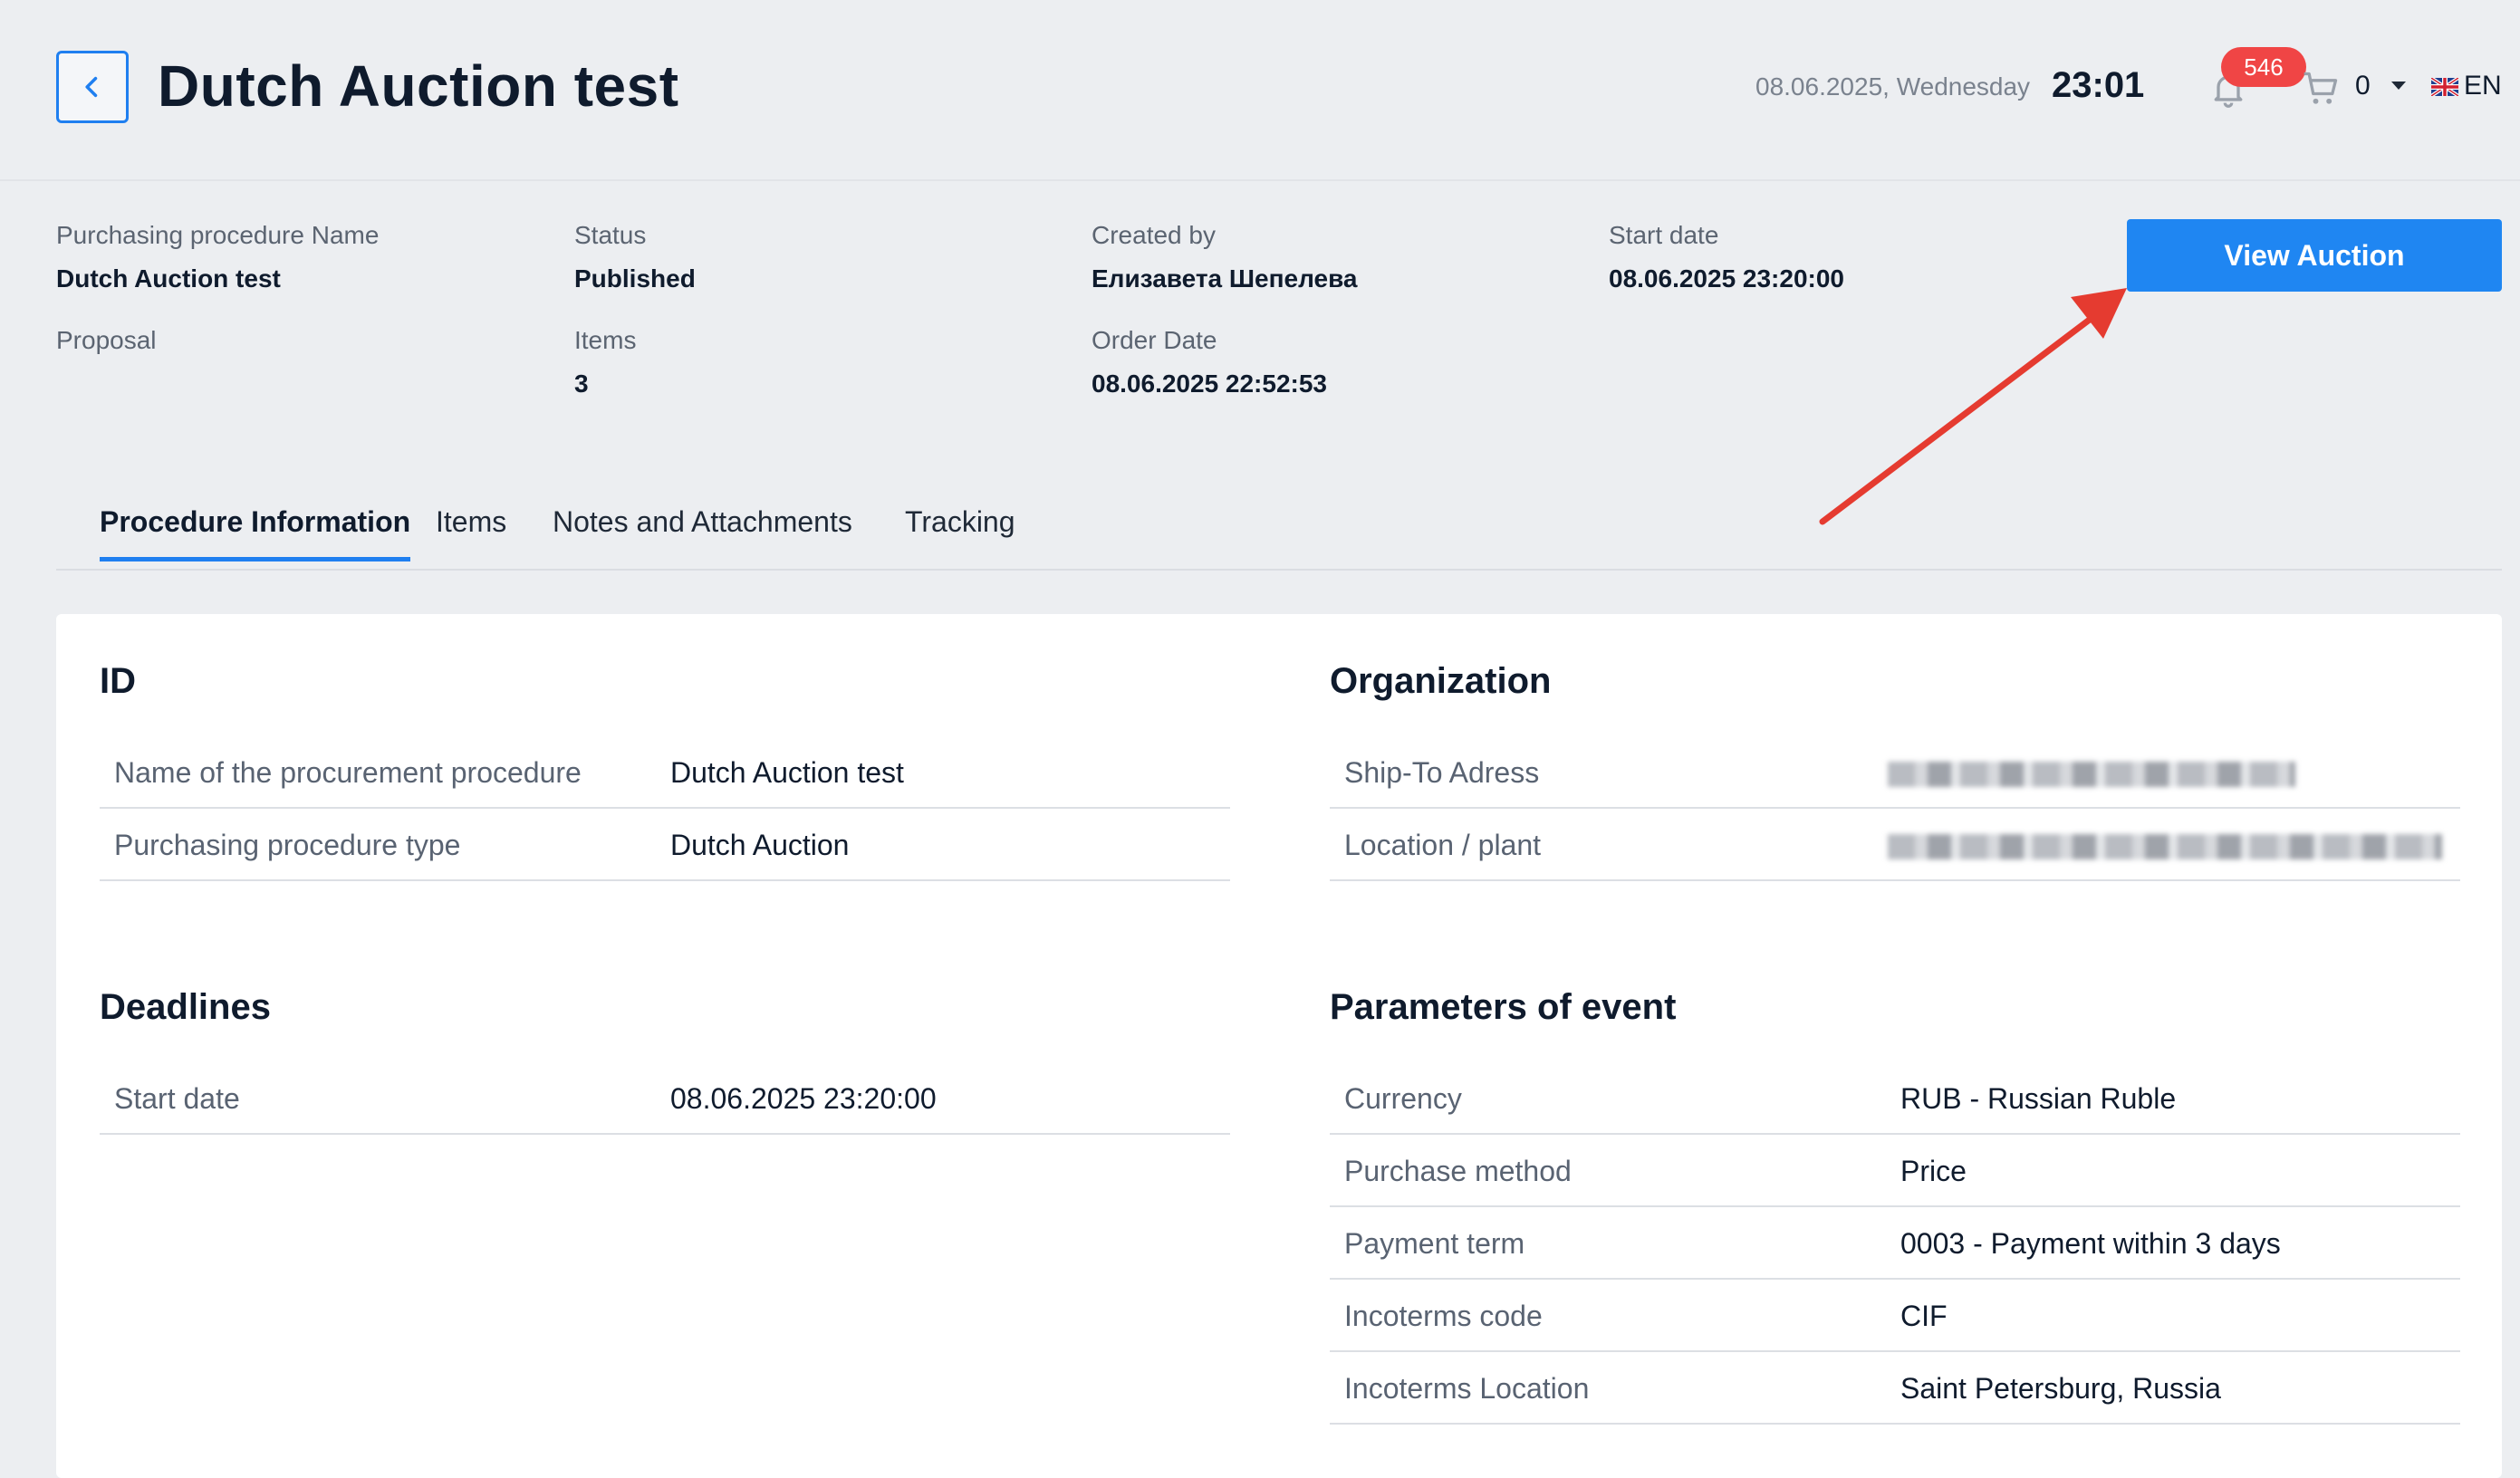  What do you see at coordinates (348, 773) in the screenshot?
I see `row-label: Name of the procurement procedure` at bounding box center [348, 773].